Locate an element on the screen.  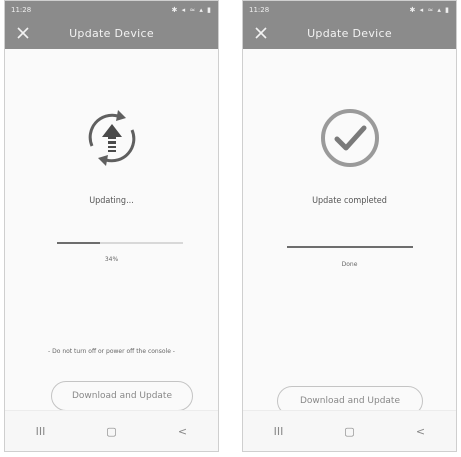
progress-label: 34% is located at coordinates (111, 259).